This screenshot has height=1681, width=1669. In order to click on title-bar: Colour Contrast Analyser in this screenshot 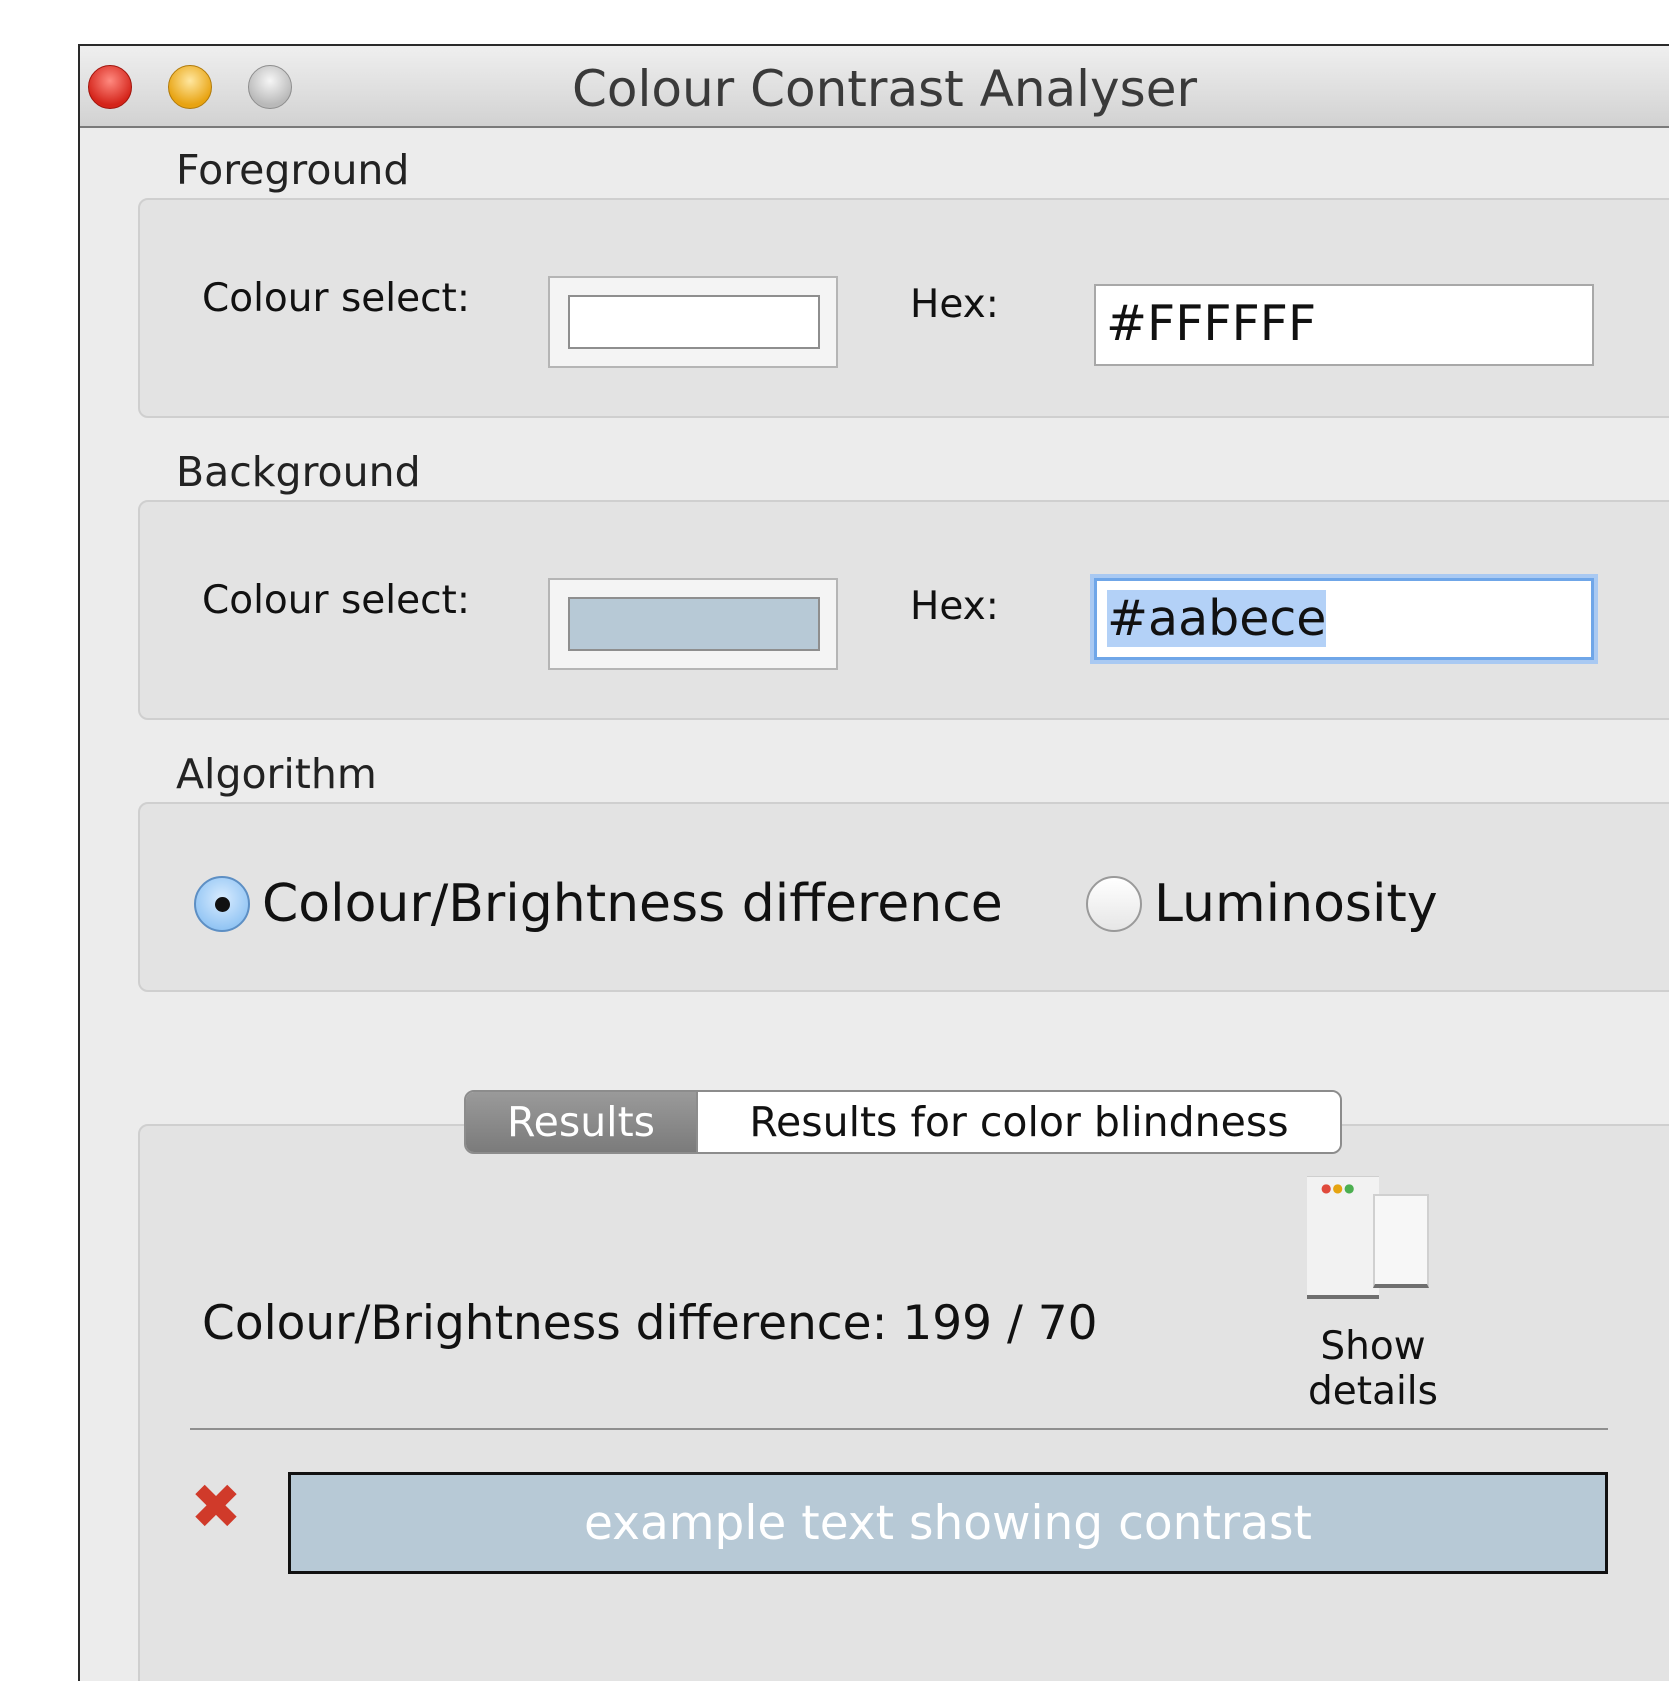, I will do `click(874, 87)`.